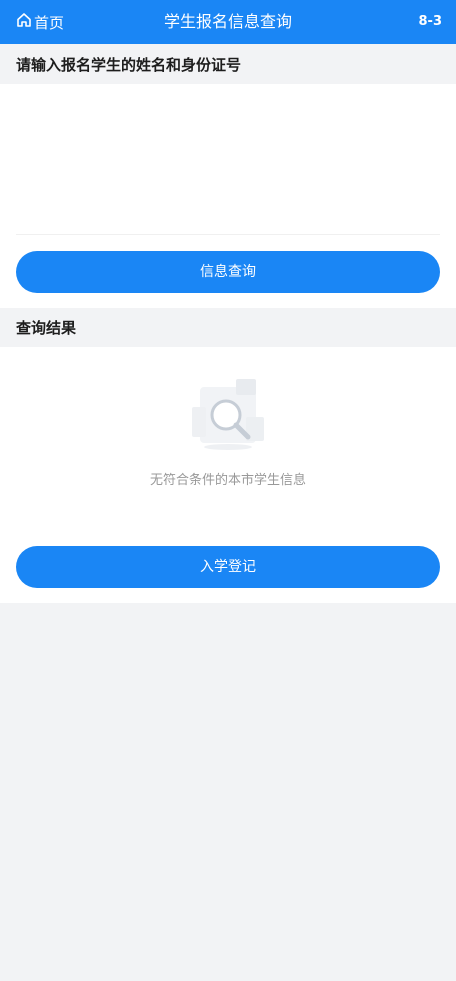  Describe the element at coordinates (228, 272) in the screenshot. I see `info-query-button: 信息查询` at that location.